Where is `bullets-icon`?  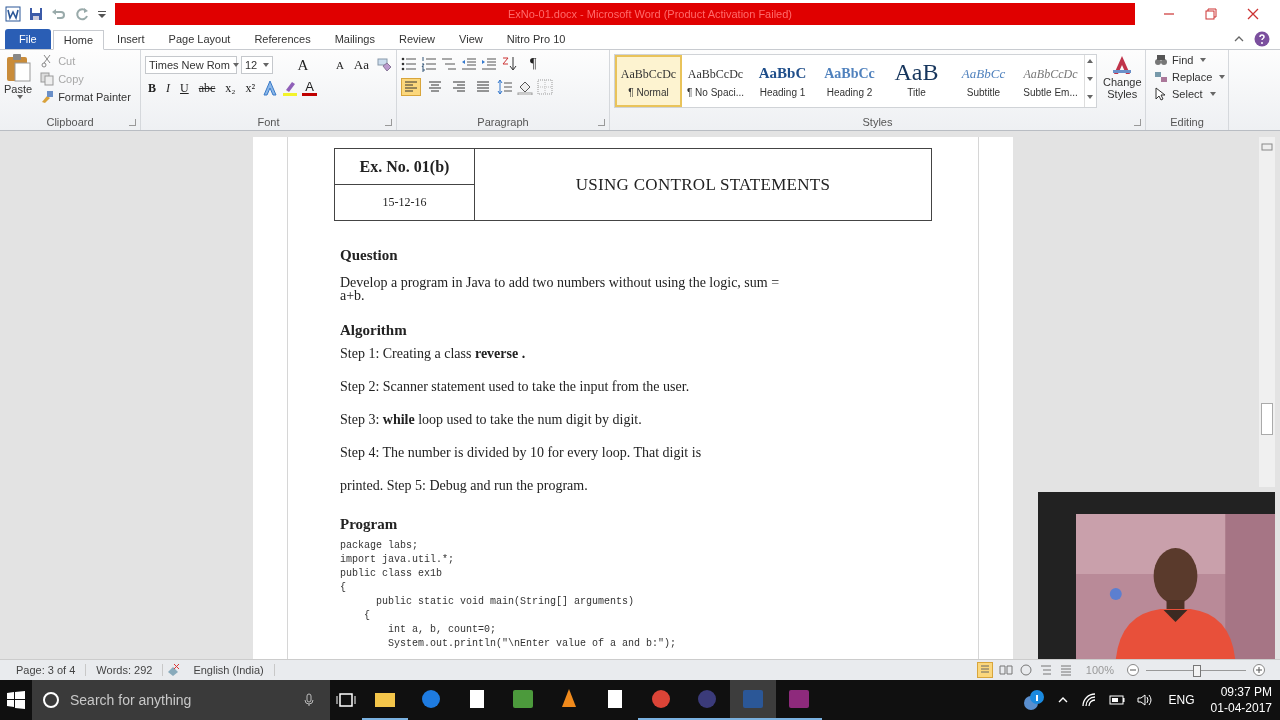 bullets-icon is located at coordinates (409, 64).